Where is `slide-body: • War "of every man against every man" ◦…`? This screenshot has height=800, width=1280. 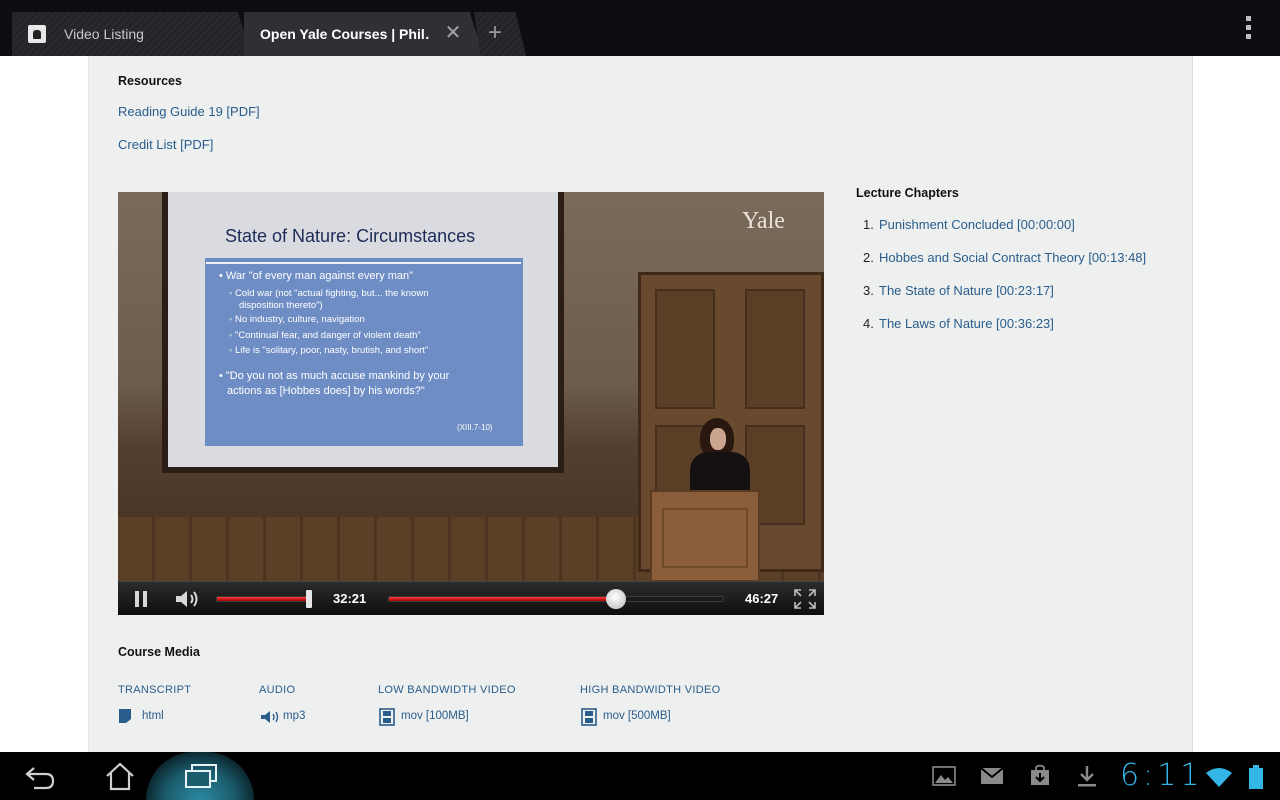
slide-body: • War "of every man against every man" ◦… is located at coordinates (364, 352).